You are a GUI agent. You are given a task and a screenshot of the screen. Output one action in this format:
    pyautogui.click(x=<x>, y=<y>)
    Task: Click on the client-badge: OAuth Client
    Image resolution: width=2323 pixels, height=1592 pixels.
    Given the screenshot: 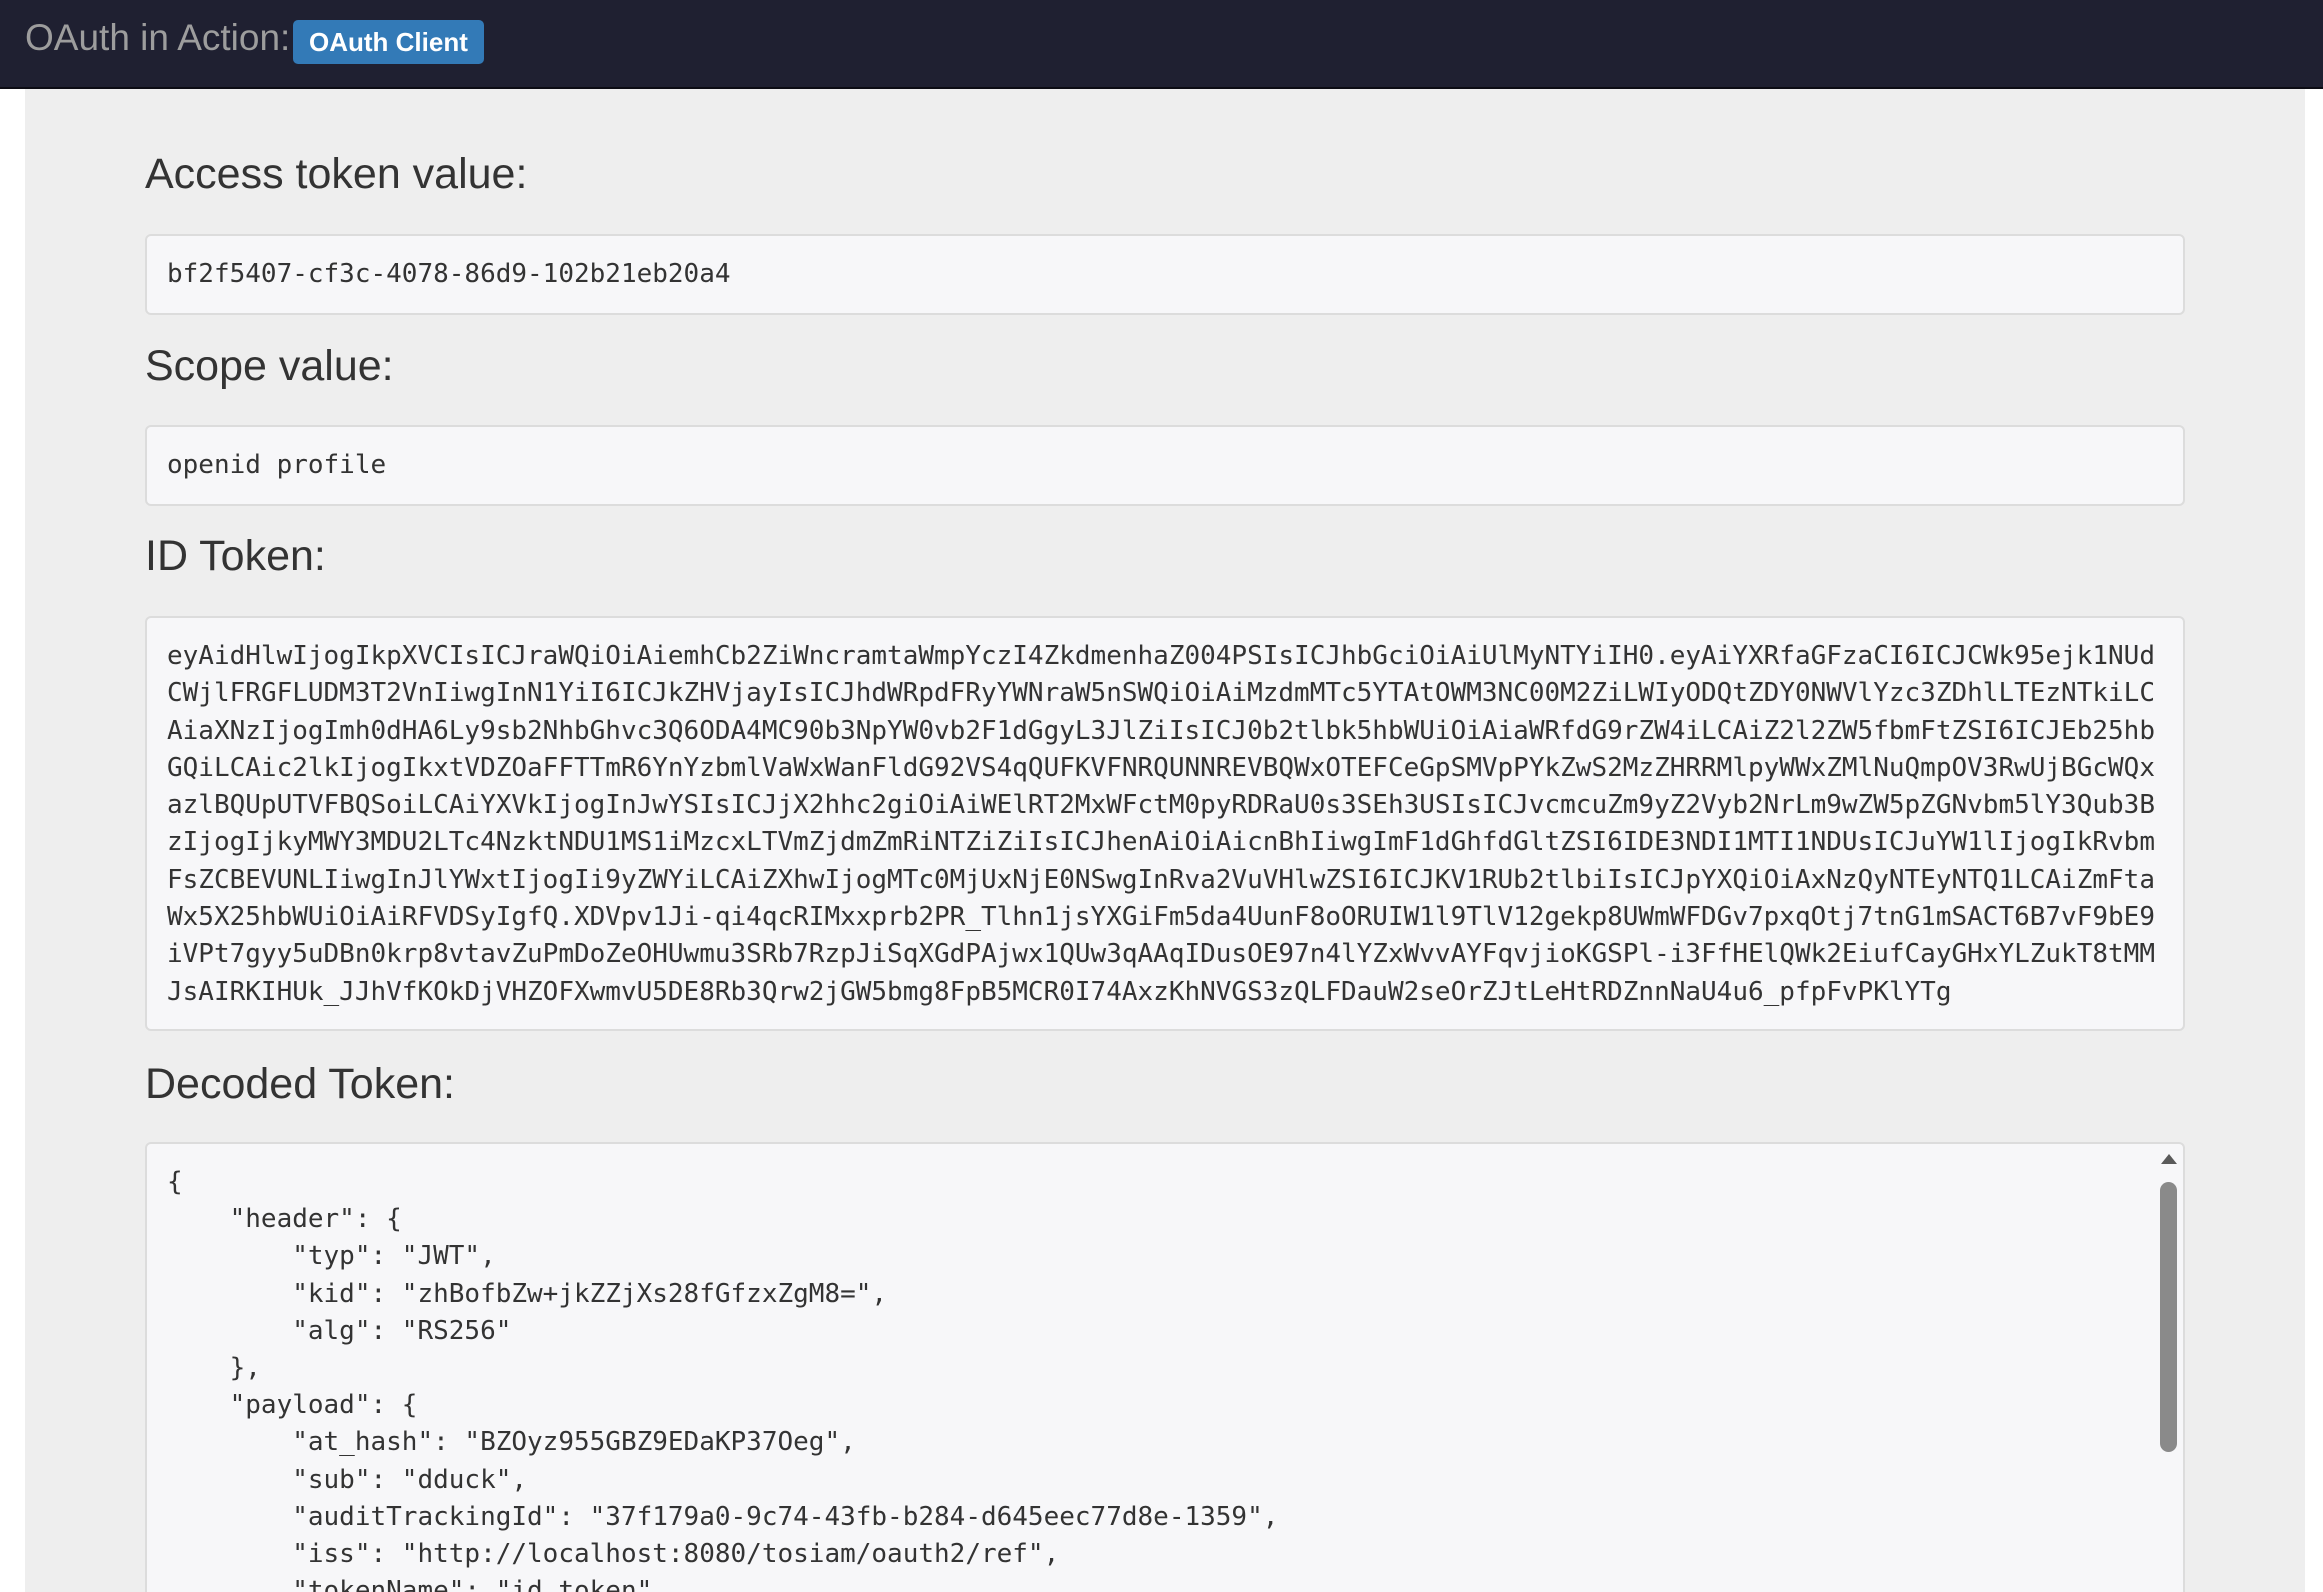 What is the action you would take?
    pyautogui.click(x=388, y=42)
    